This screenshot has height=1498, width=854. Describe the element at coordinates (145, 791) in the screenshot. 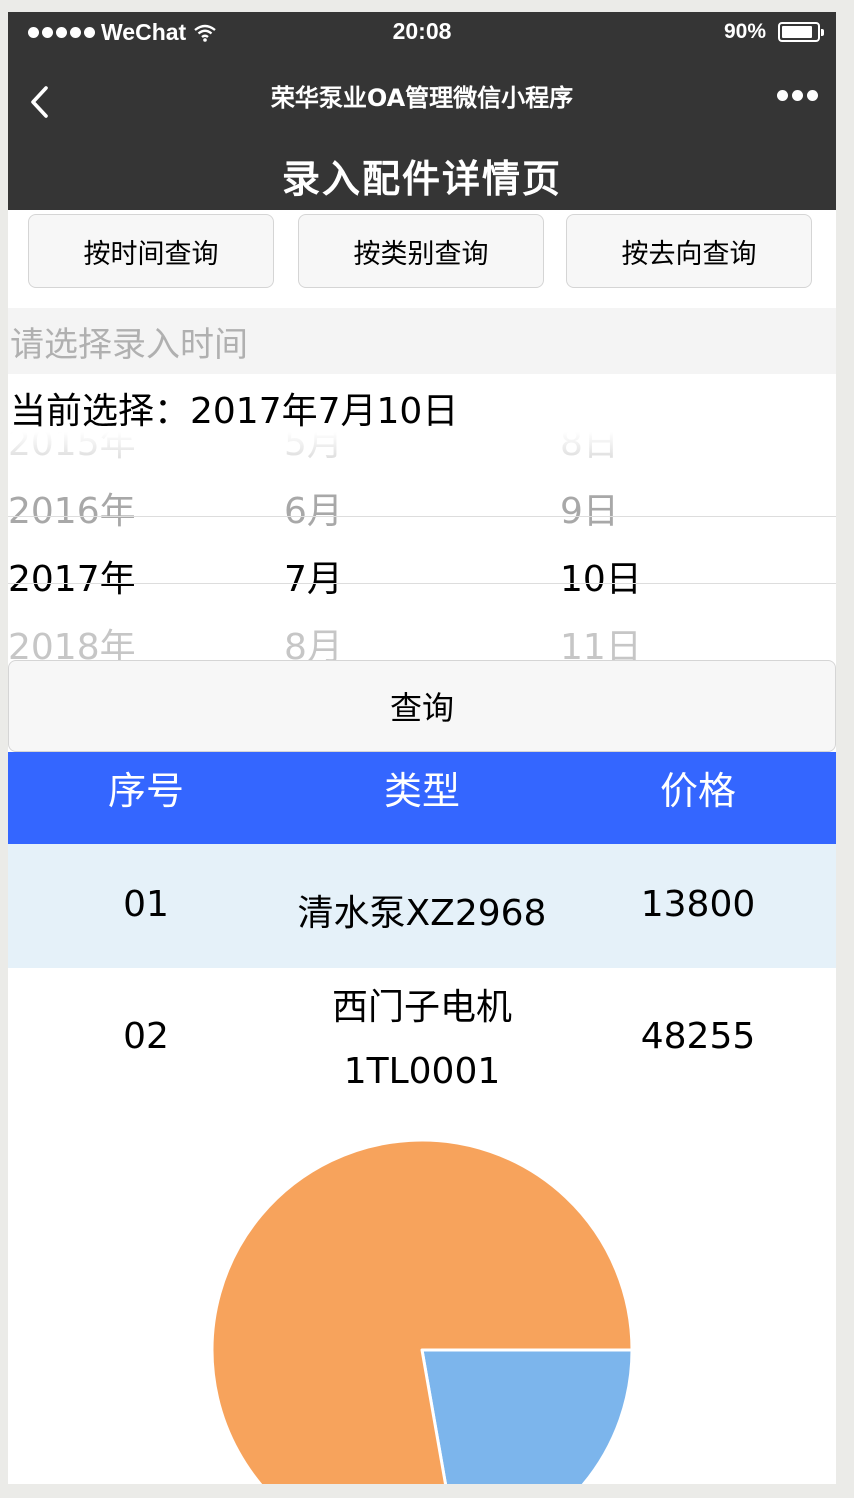

I see `header-index: 序号` at that location.